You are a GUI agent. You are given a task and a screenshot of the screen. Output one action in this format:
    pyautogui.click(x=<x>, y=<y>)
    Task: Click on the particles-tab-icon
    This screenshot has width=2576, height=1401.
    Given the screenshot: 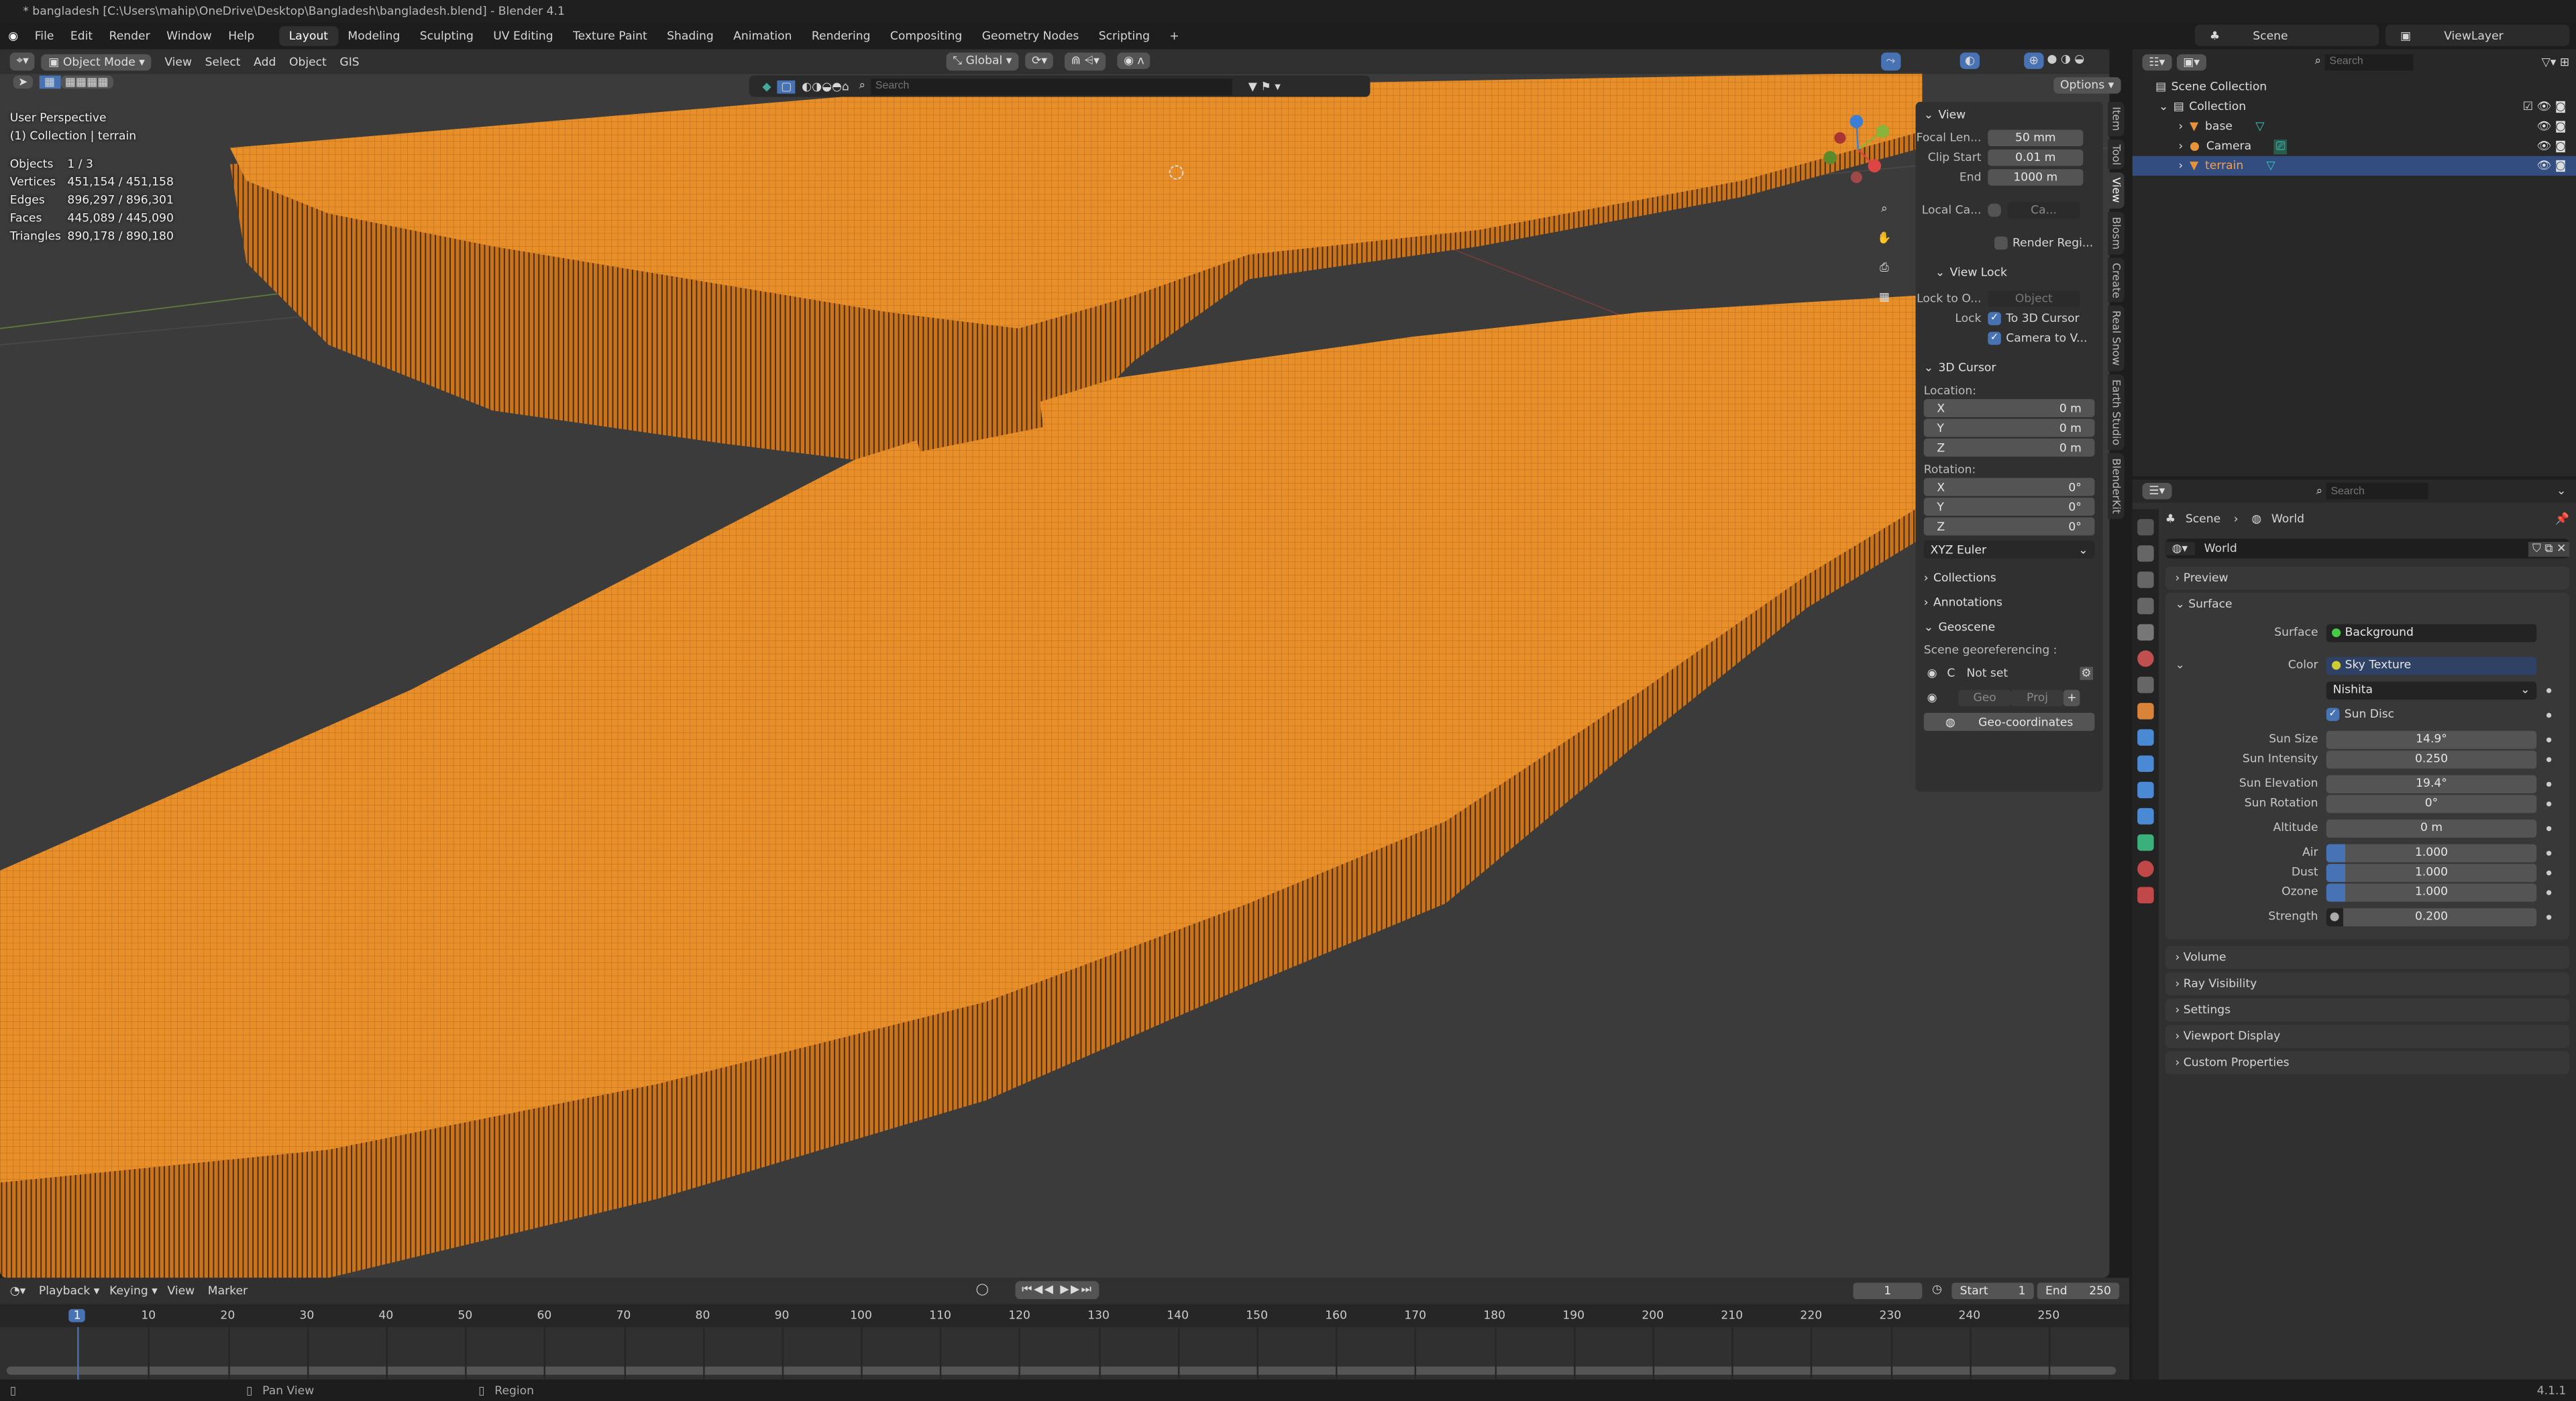 What is the action you would take?
    pyautogui.click(x=2145, y=764)
    